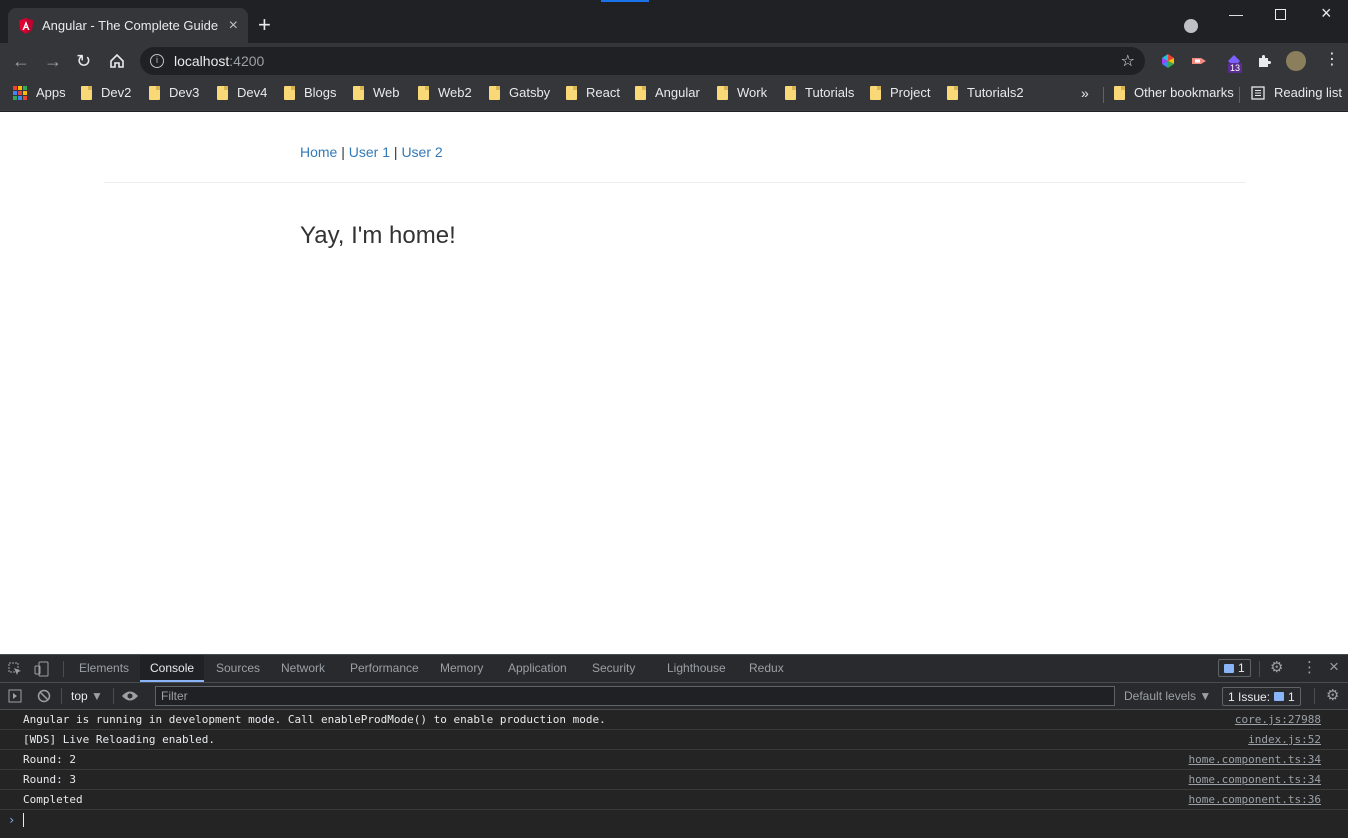 This screenshot has width=1348, height=838. What do you see at coordinates (766, 668) in the screenshot?
I see `tab-redux: Redux` at bounding box center [766, 668].